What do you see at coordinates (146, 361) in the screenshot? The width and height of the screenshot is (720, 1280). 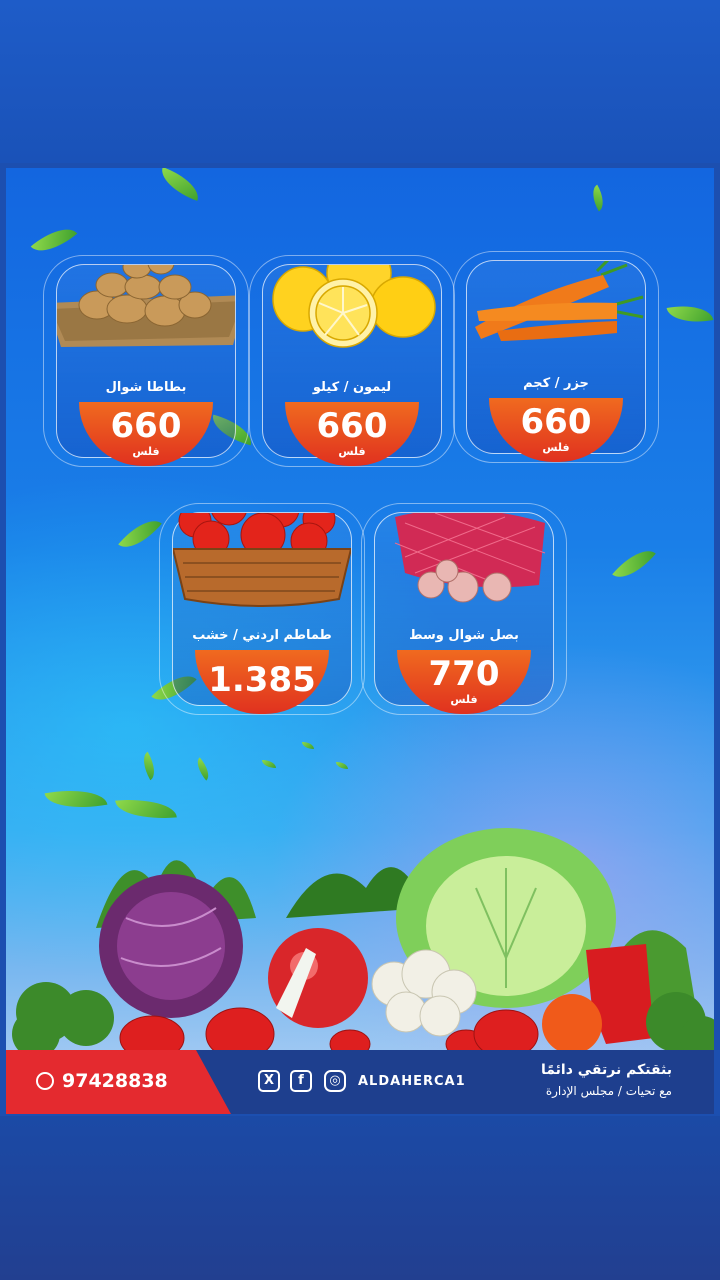 I see `product-card-potatoes: بطاطا شوال 660 فلس` at bounding box center [146, 361].